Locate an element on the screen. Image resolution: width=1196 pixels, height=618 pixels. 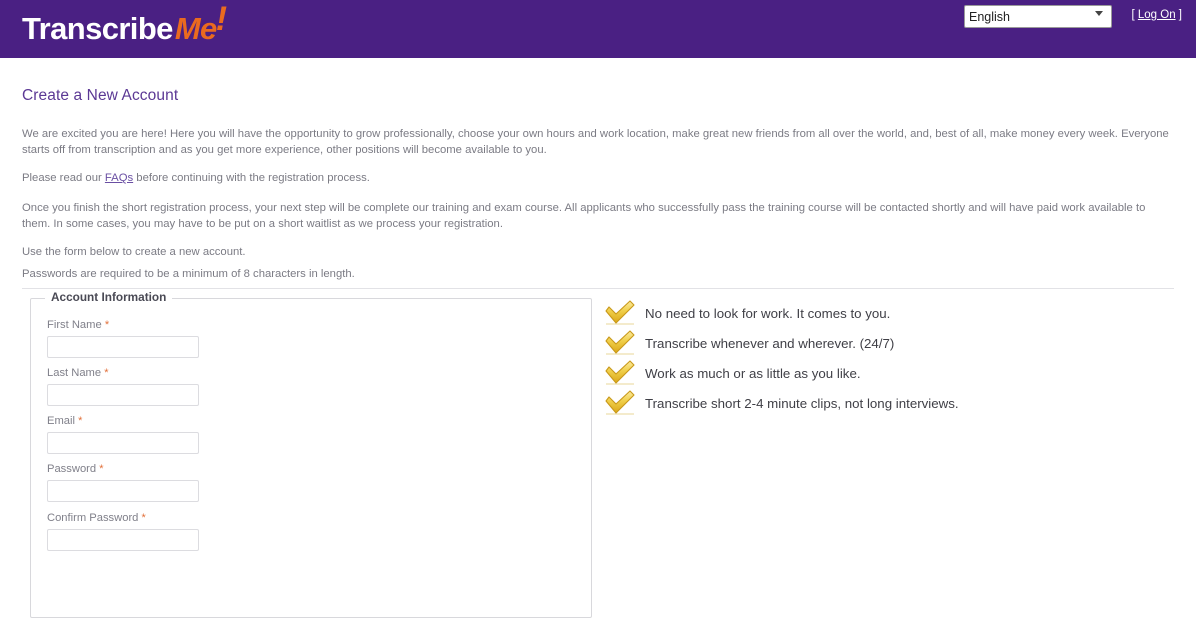
label-email: Email * is located at coordinates (123, 421).